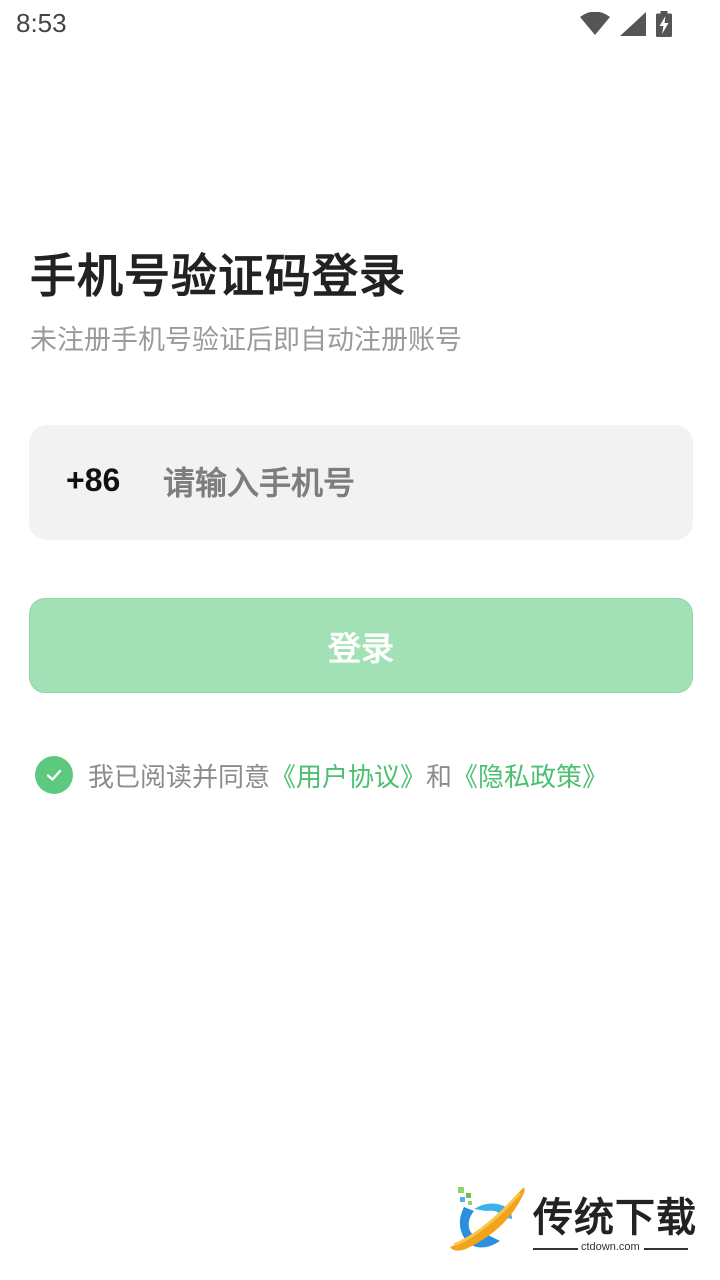 Image resolution: width=720 pixels, height=1280 pixels. I want to click on signal-icon, so click(633, 26).